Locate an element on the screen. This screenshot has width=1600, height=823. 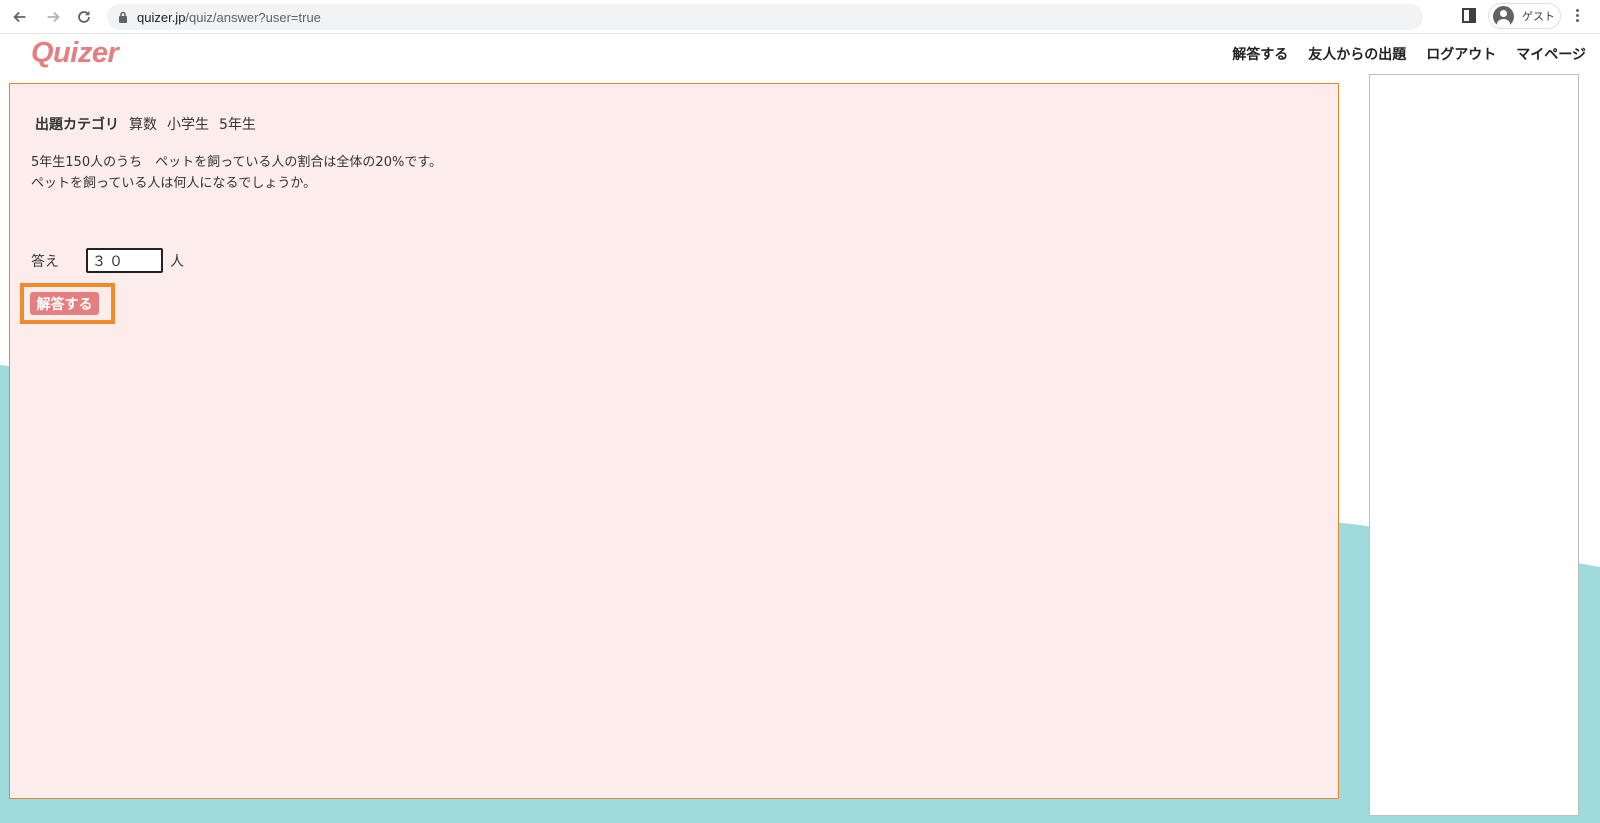
site-logo: Quizer is located at coordinates (75, 53).